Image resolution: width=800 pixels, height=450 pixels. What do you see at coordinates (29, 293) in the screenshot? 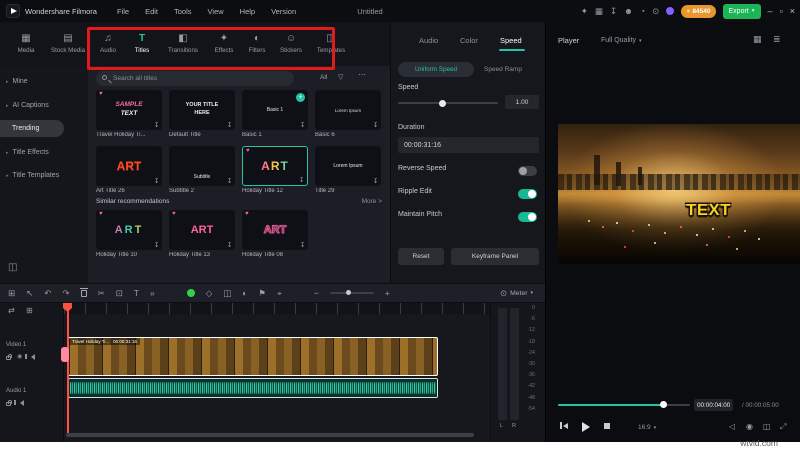
I see `select-tool-icon: ↖` at bounding box center [29, 293].